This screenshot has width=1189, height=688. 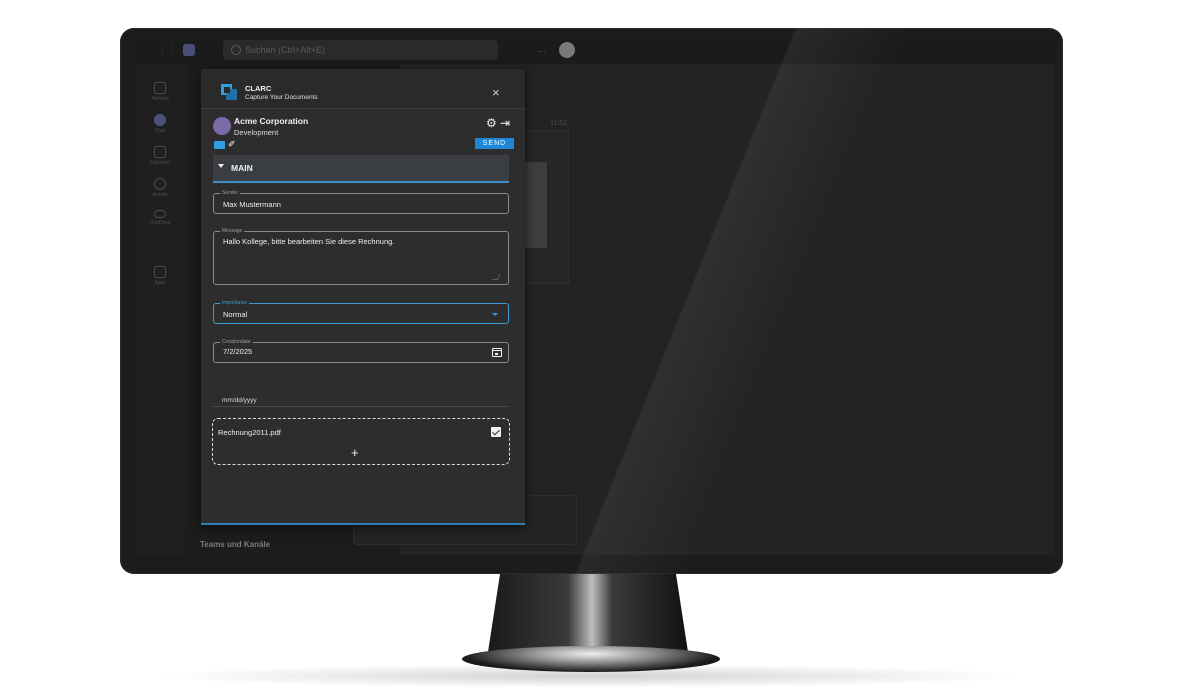 I want to click on sidebar-item-calendar: Kalender, so click(x=160, y=156).